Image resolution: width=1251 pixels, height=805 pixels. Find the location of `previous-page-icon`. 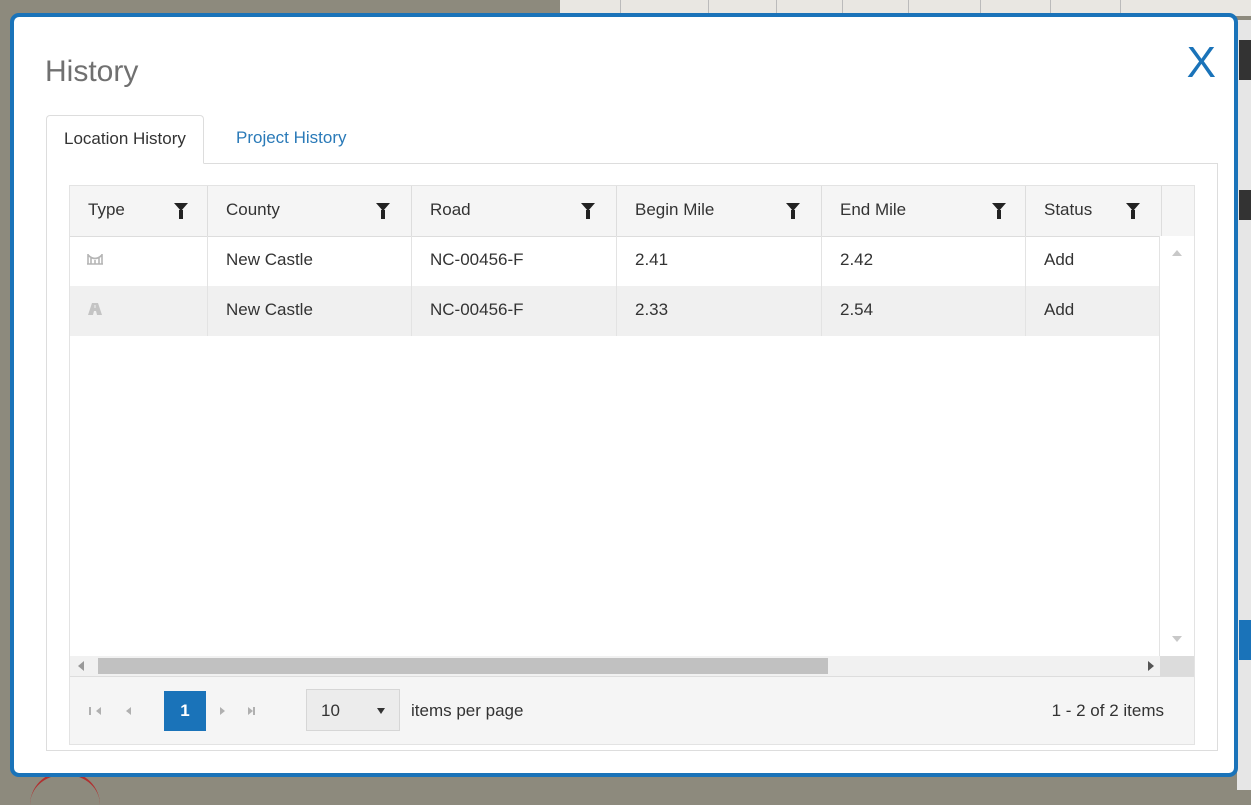

previous-page-icon is located at coordinates (128, 711).